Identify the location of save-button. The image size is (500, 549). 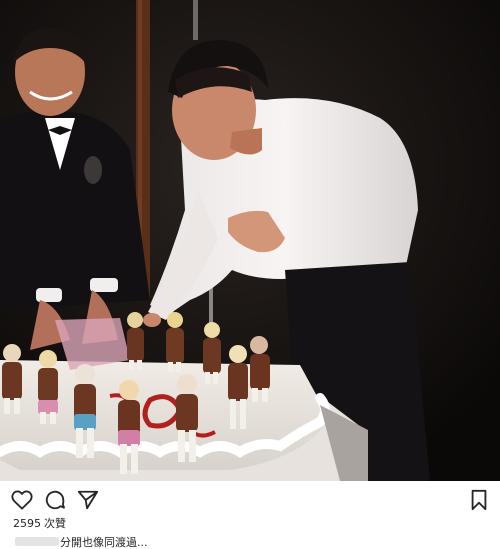
(479, 500).